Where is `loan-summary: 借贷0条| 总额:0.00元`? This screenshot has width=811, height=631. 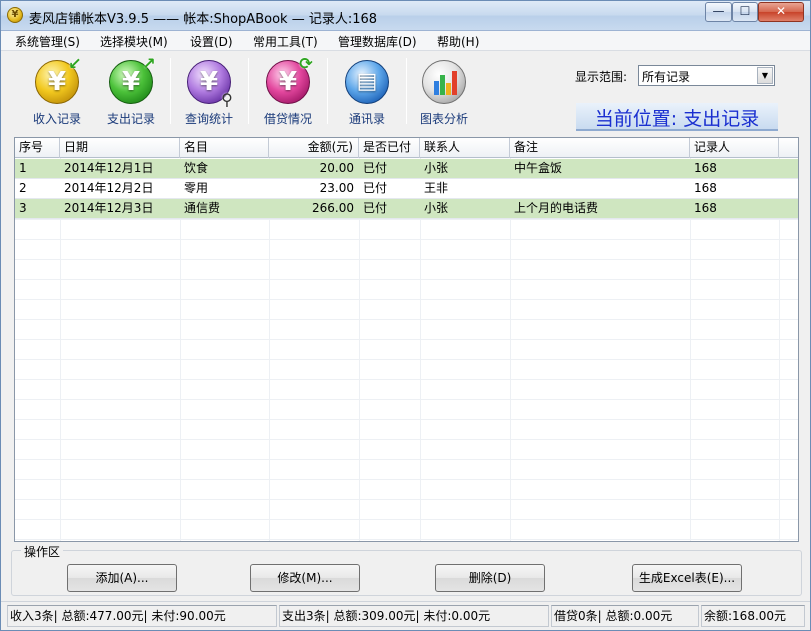
loan-summary: 借贷0条| 总额:0.00元 is located at coordinates (625, 616).